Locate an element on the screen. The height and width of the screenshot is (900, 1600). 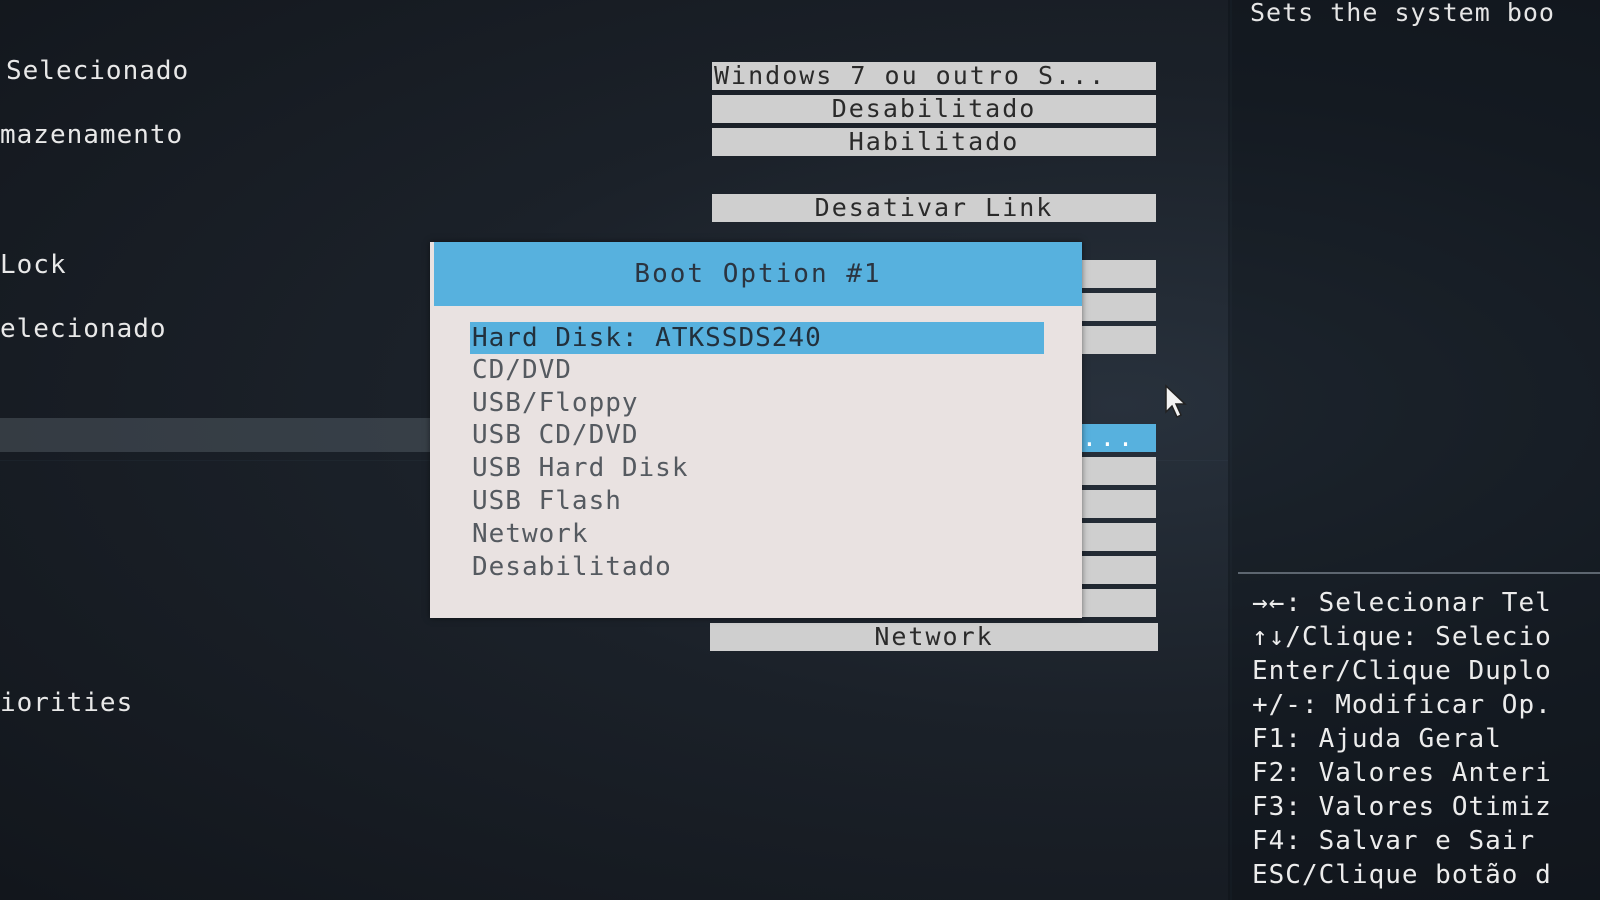
popup-option-usb-hard-disk: USB Hard Disk is located at coordinates (757, 468).